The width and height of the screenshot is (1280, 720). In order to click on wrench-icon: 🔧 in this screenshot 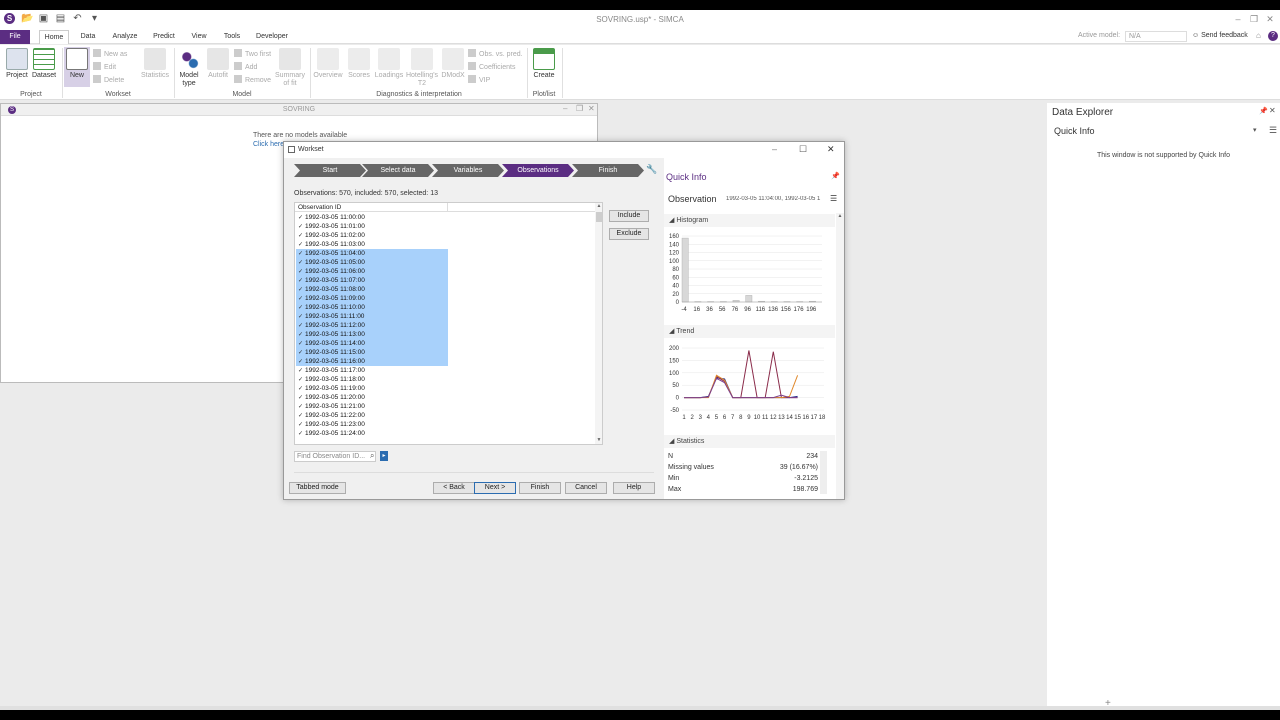, I will do `click(651, 169)`.